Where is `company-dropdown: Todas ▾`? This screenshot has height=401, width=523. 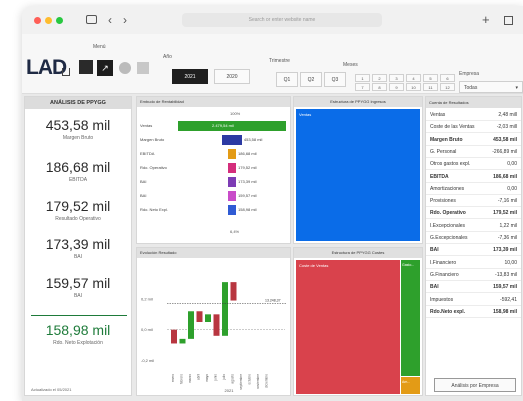
company-dropdown: Todas ▾ is located at coordinates (491, 87).